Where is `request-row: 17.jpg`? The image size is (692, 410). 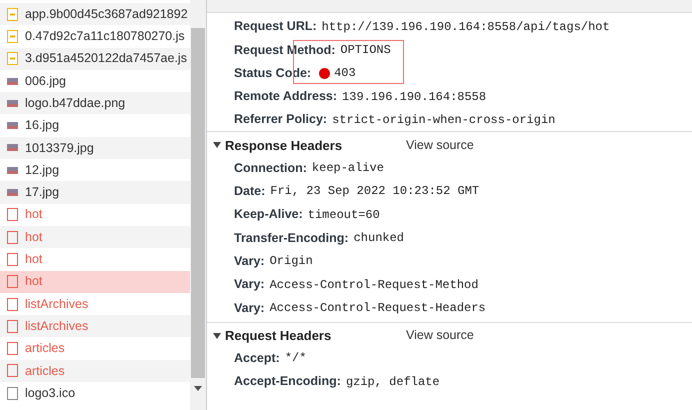 request-row: 17.jpg is located at coordinates (95, 192).